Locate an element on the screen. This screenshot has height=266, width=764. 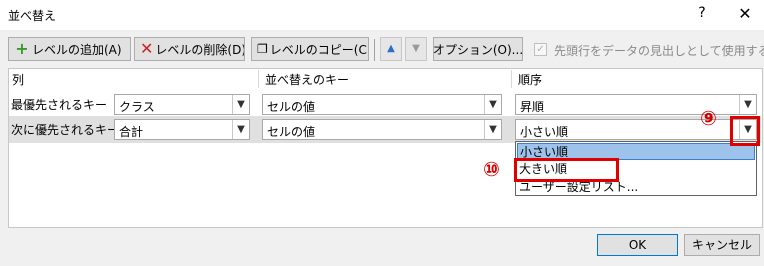
ok-button: OK is located at coordinates (637, 245).